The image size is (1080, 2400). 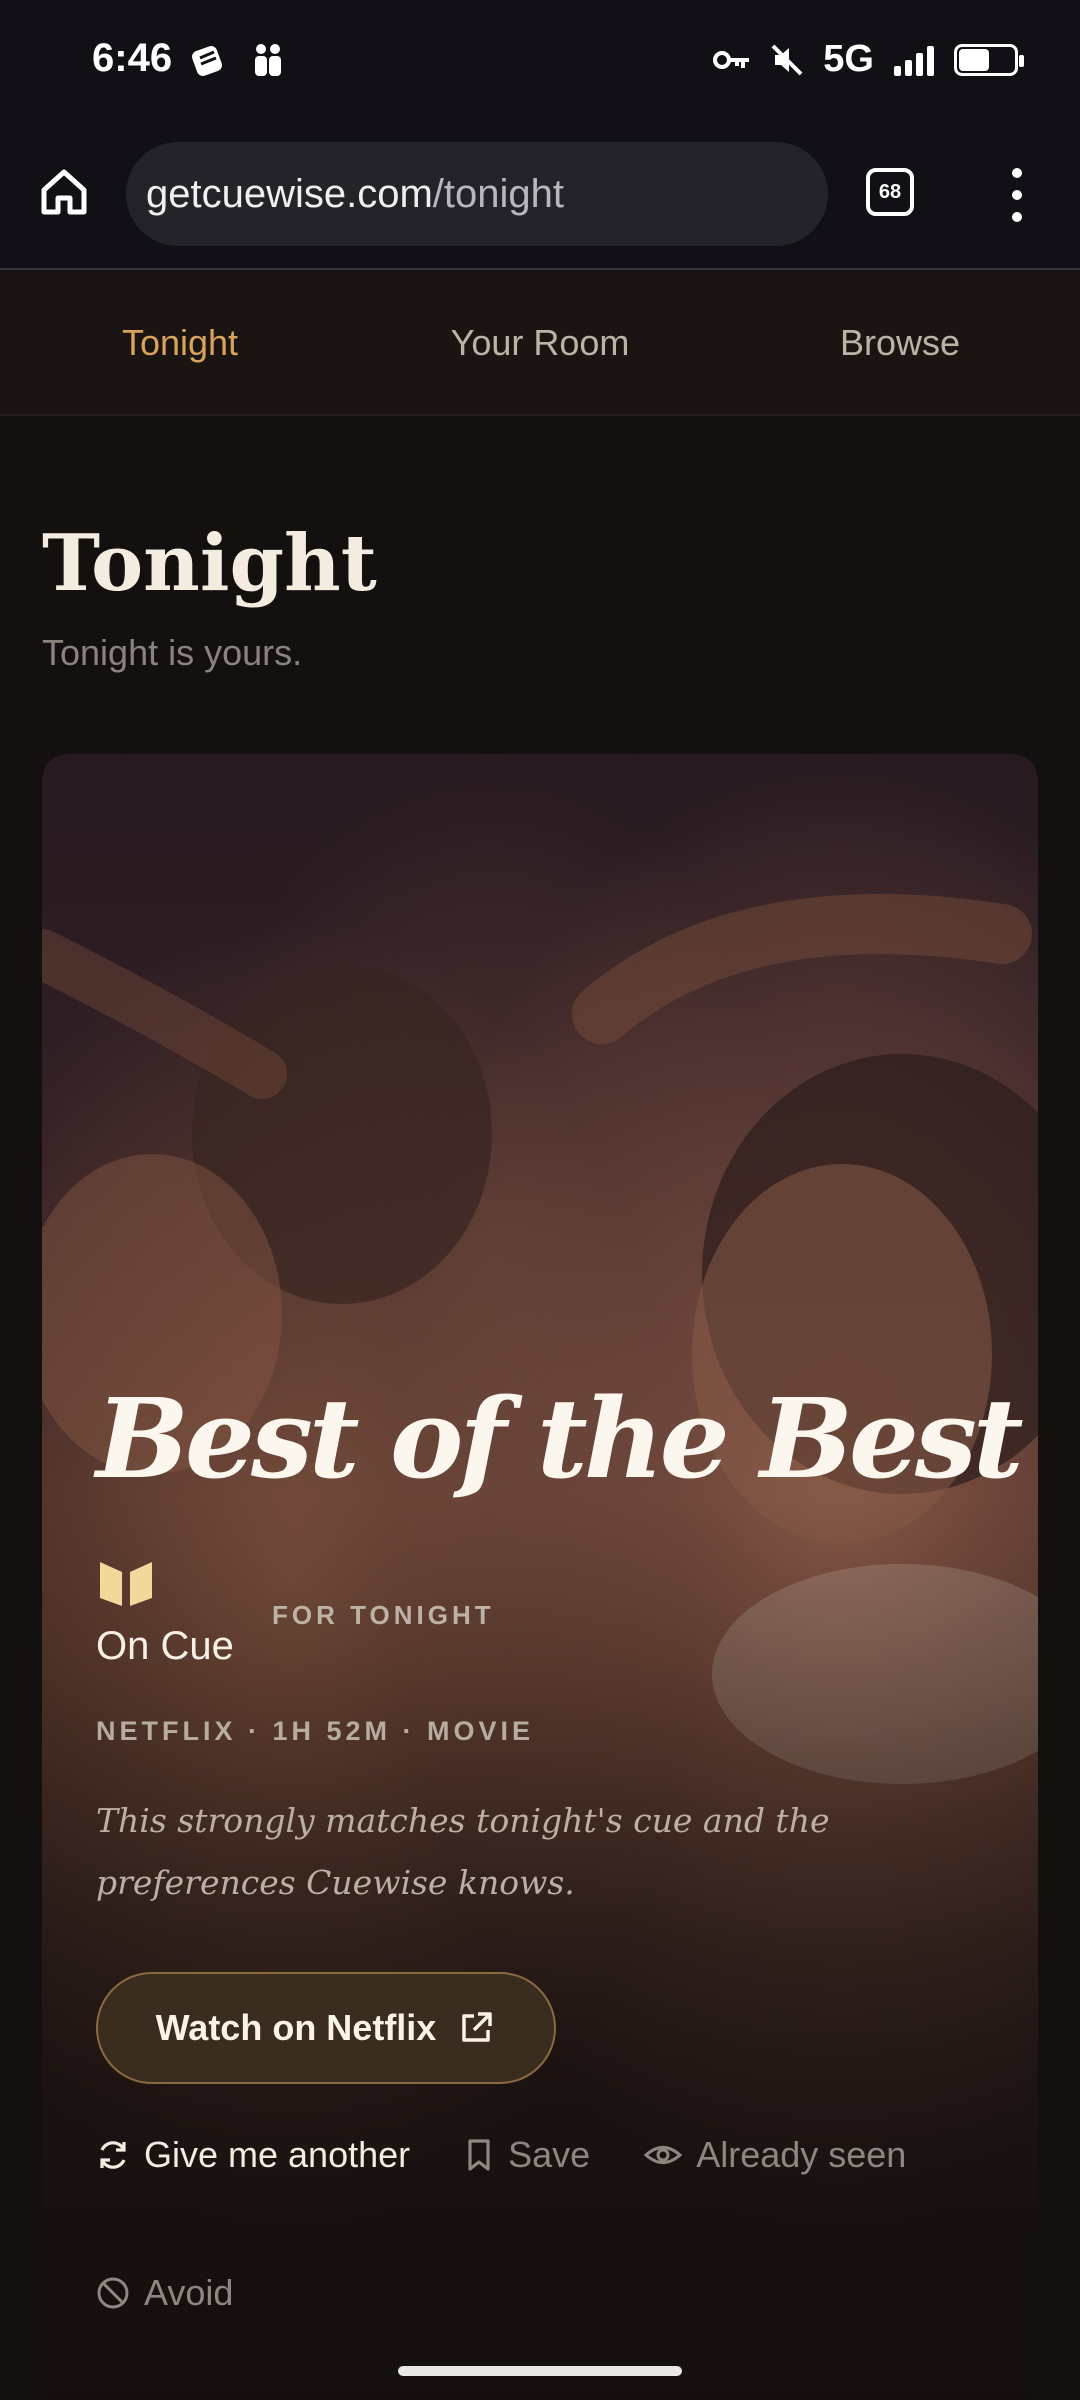 I want to click on card-actions: Give me another Save Already seen, so click(x=528, y=2155).